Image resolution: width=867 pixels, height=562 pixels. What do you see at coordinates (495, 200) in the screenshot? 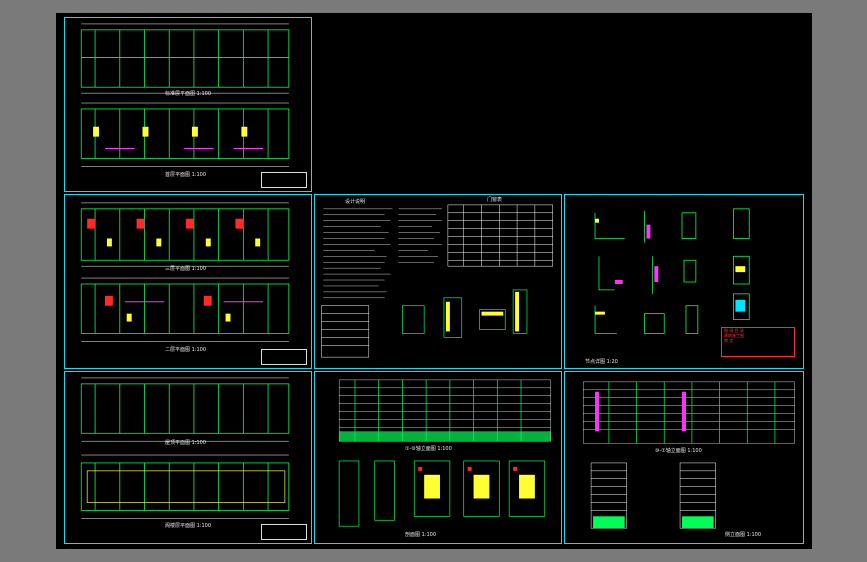
I see `table-heading: 门窗表` at bounding box center [495, 200].